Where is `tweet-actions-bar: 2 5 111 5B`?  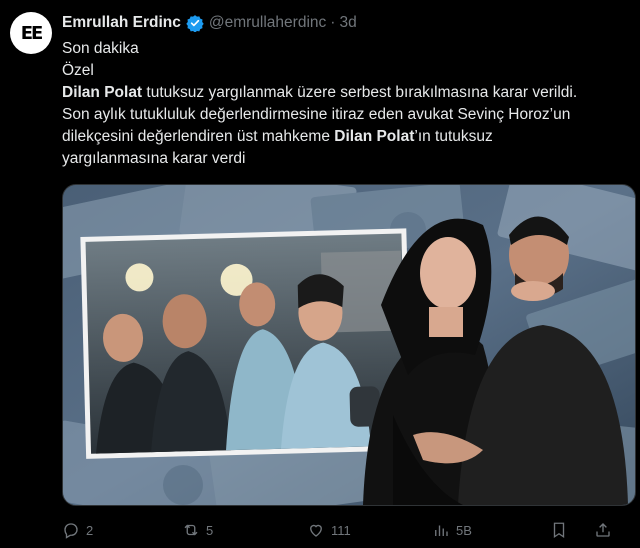 tweet-actions-bar: 2 5 111 5B is located at coordinates (348, 530).